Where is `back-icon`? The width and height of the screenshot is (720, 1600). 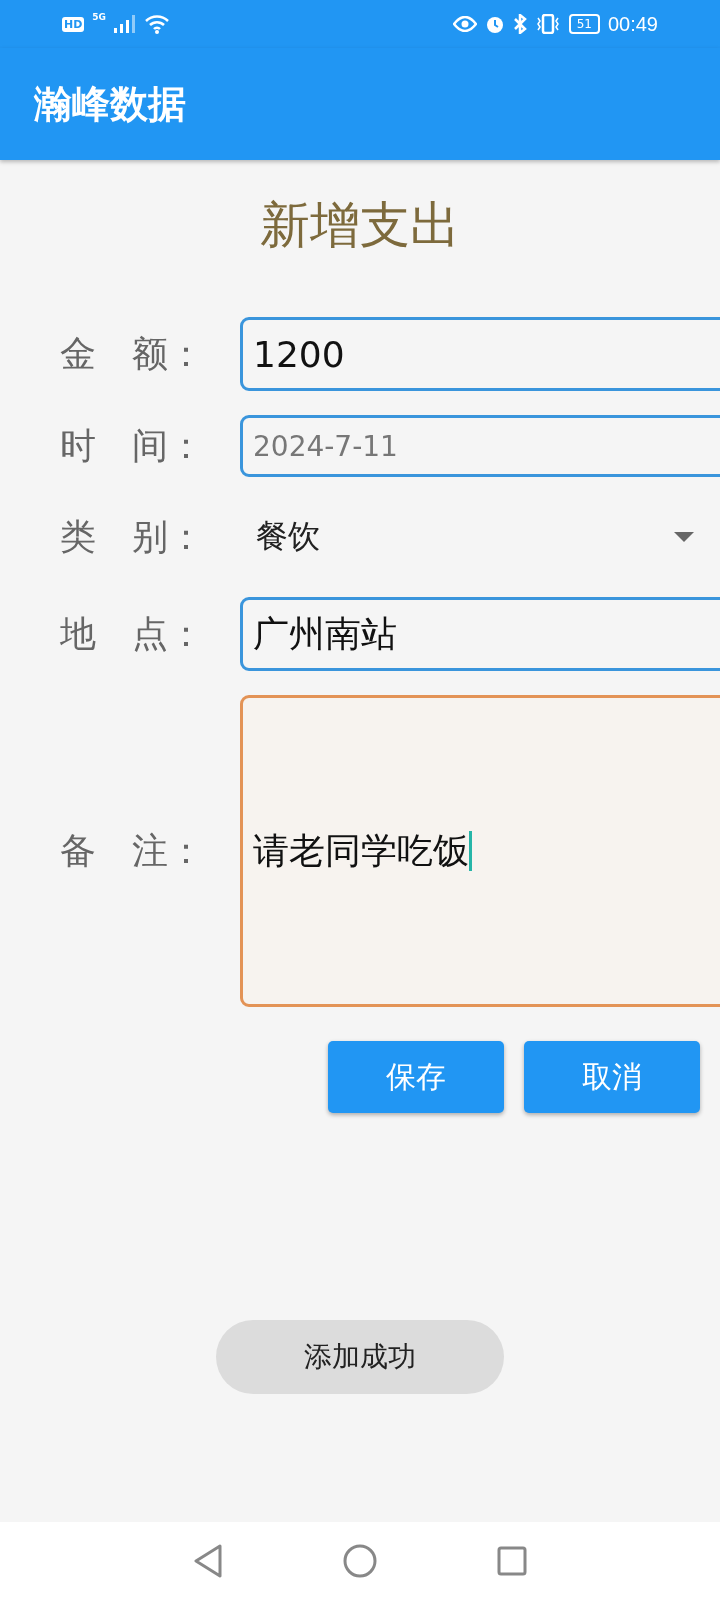 back-icon is located at coordinates (208, 1561).